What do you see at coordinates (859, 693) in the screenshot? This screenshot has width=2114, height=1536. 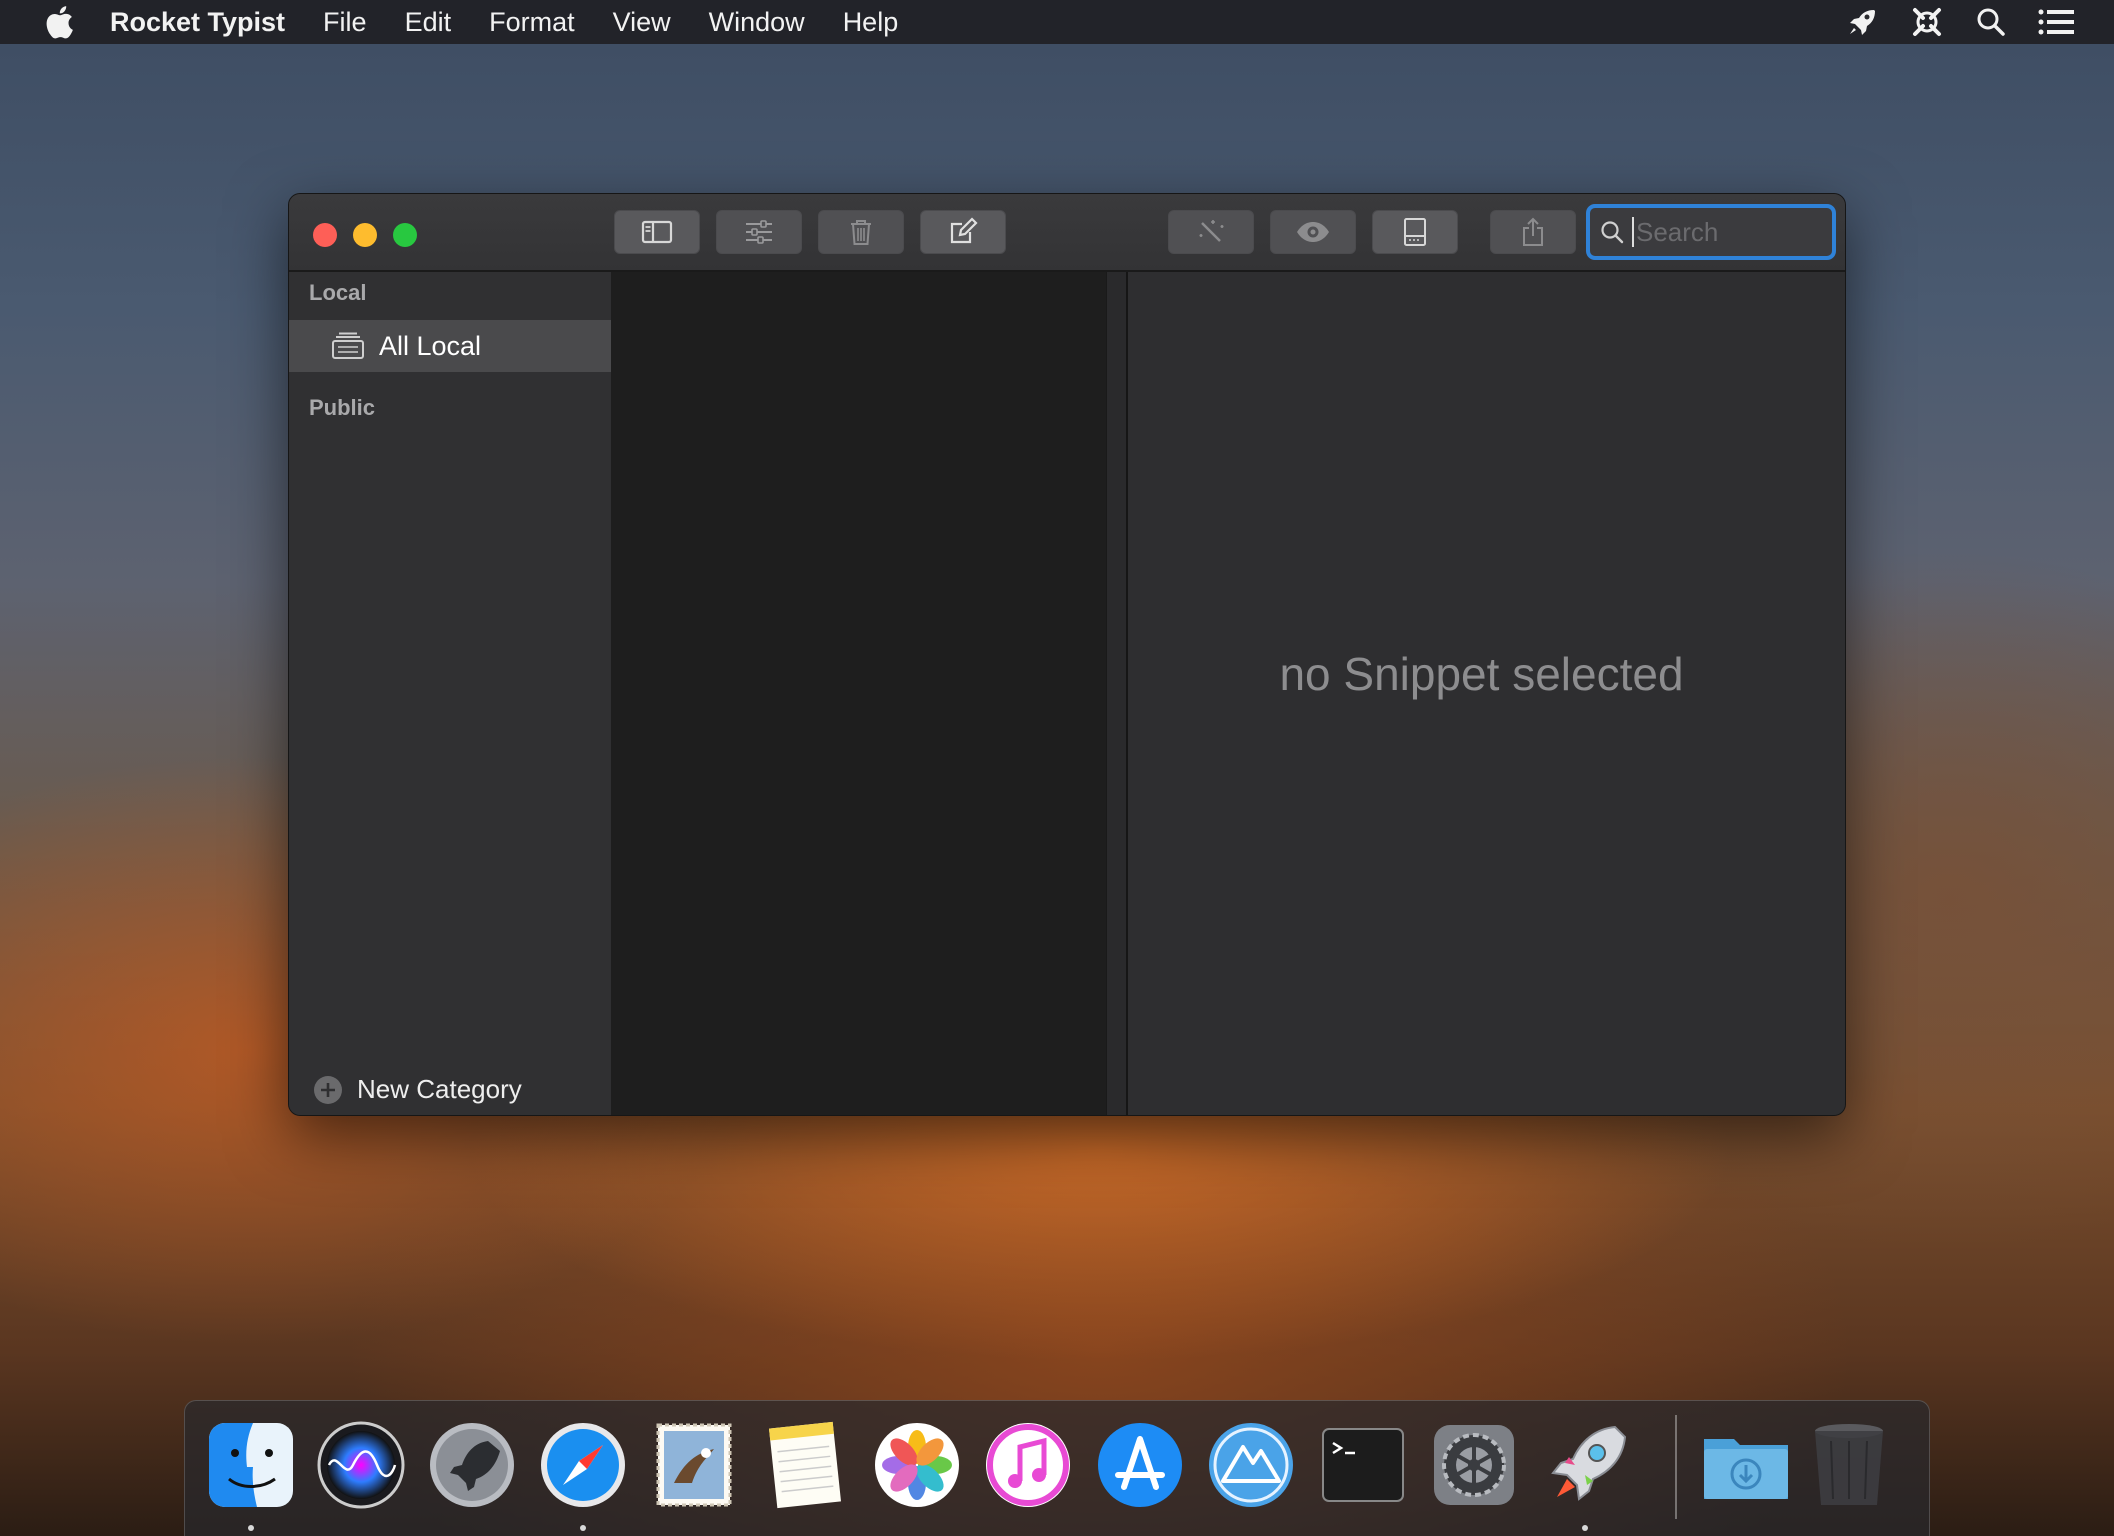 I see `snippet-list` at bounding box center [859, 693].